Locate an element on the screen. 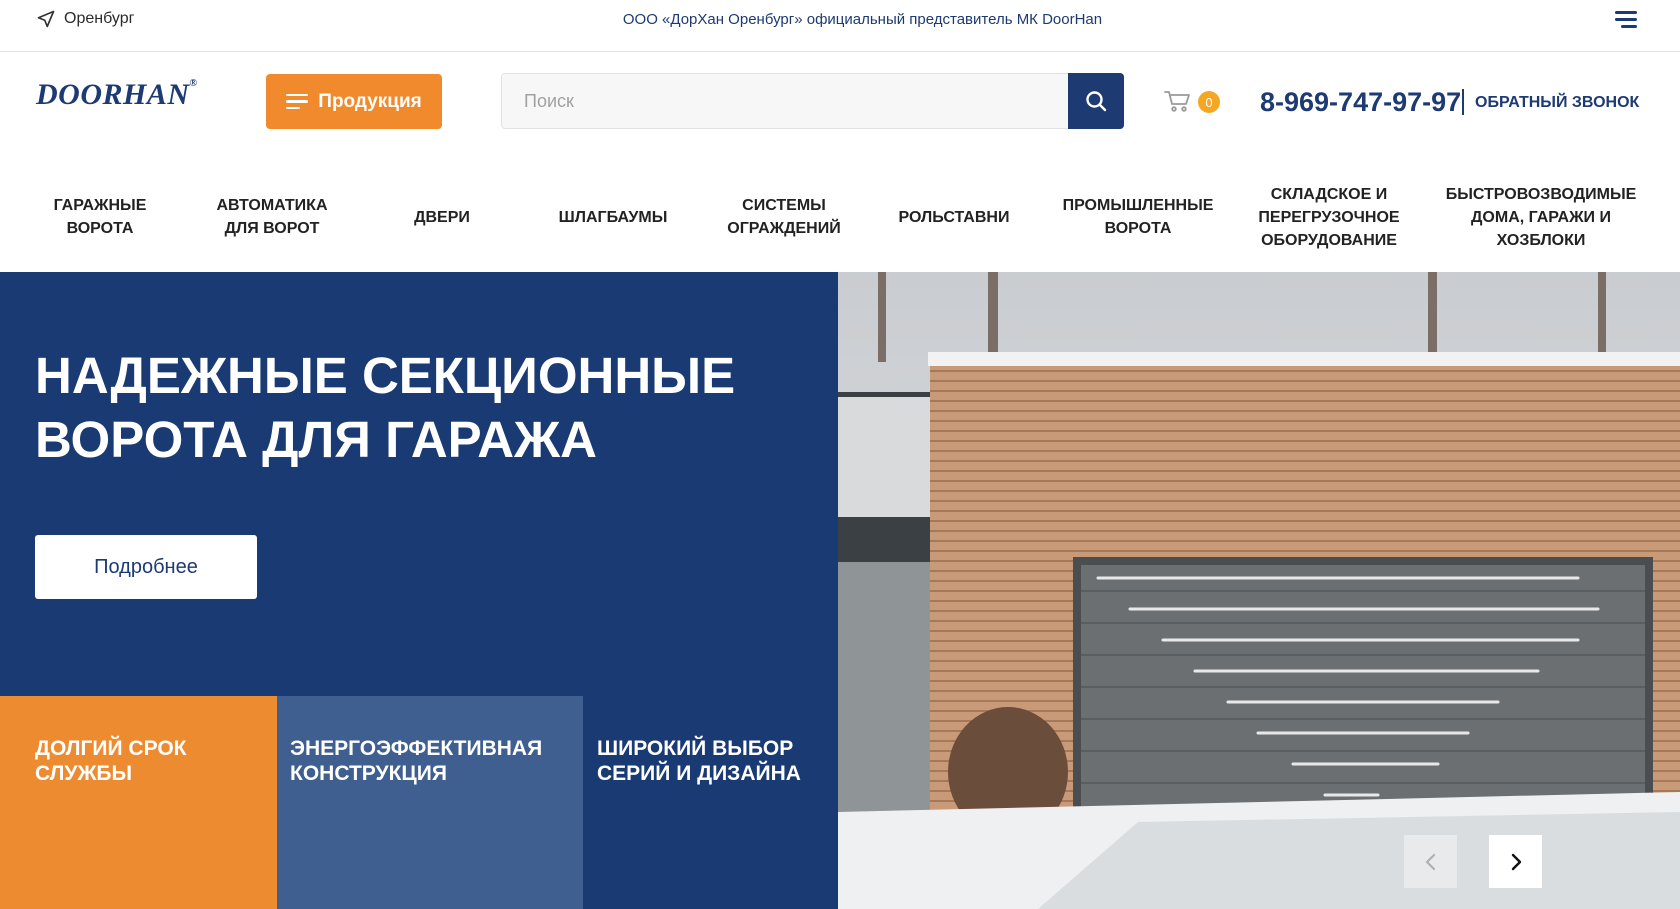 This screenshot has height=909, width=1680. search-bar is located at coordinates (812, 101).